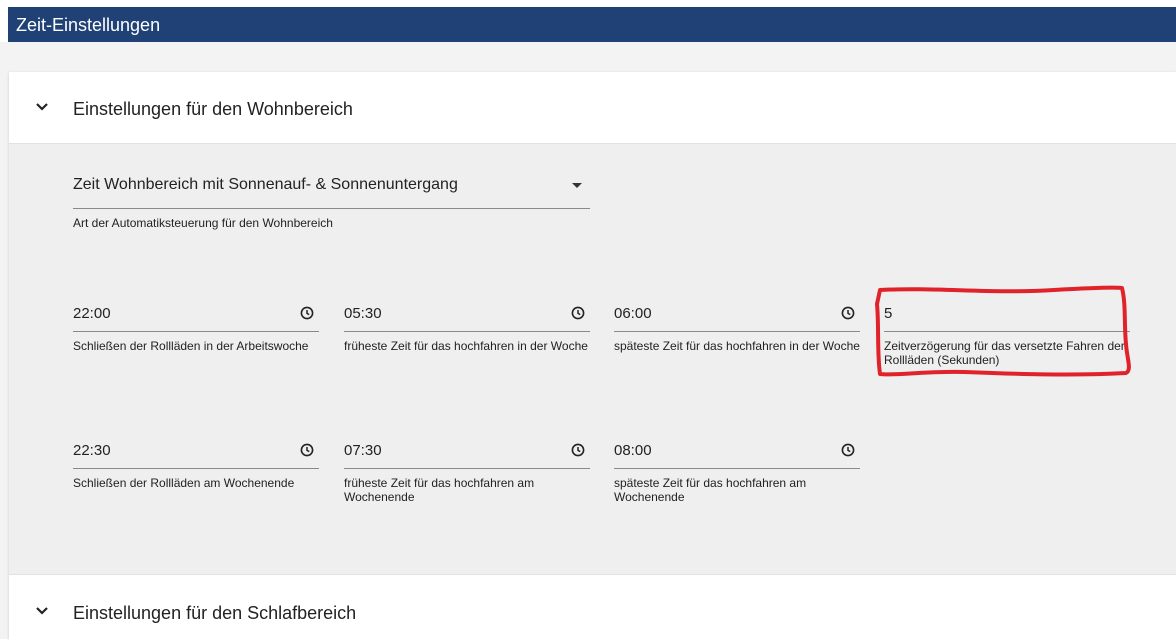 The image size is (1176, 640). I want to click on earliest-up-weekend-value: 07:30, so click(363, 450).